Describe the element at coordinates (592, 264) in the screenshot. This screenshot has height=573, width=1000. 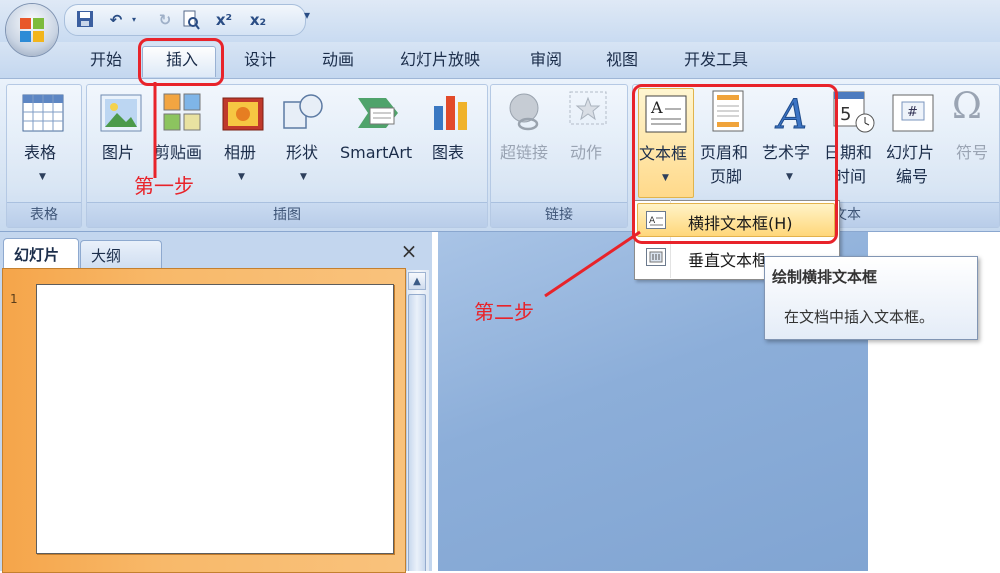
I see `step2-pointer-line` at that location.